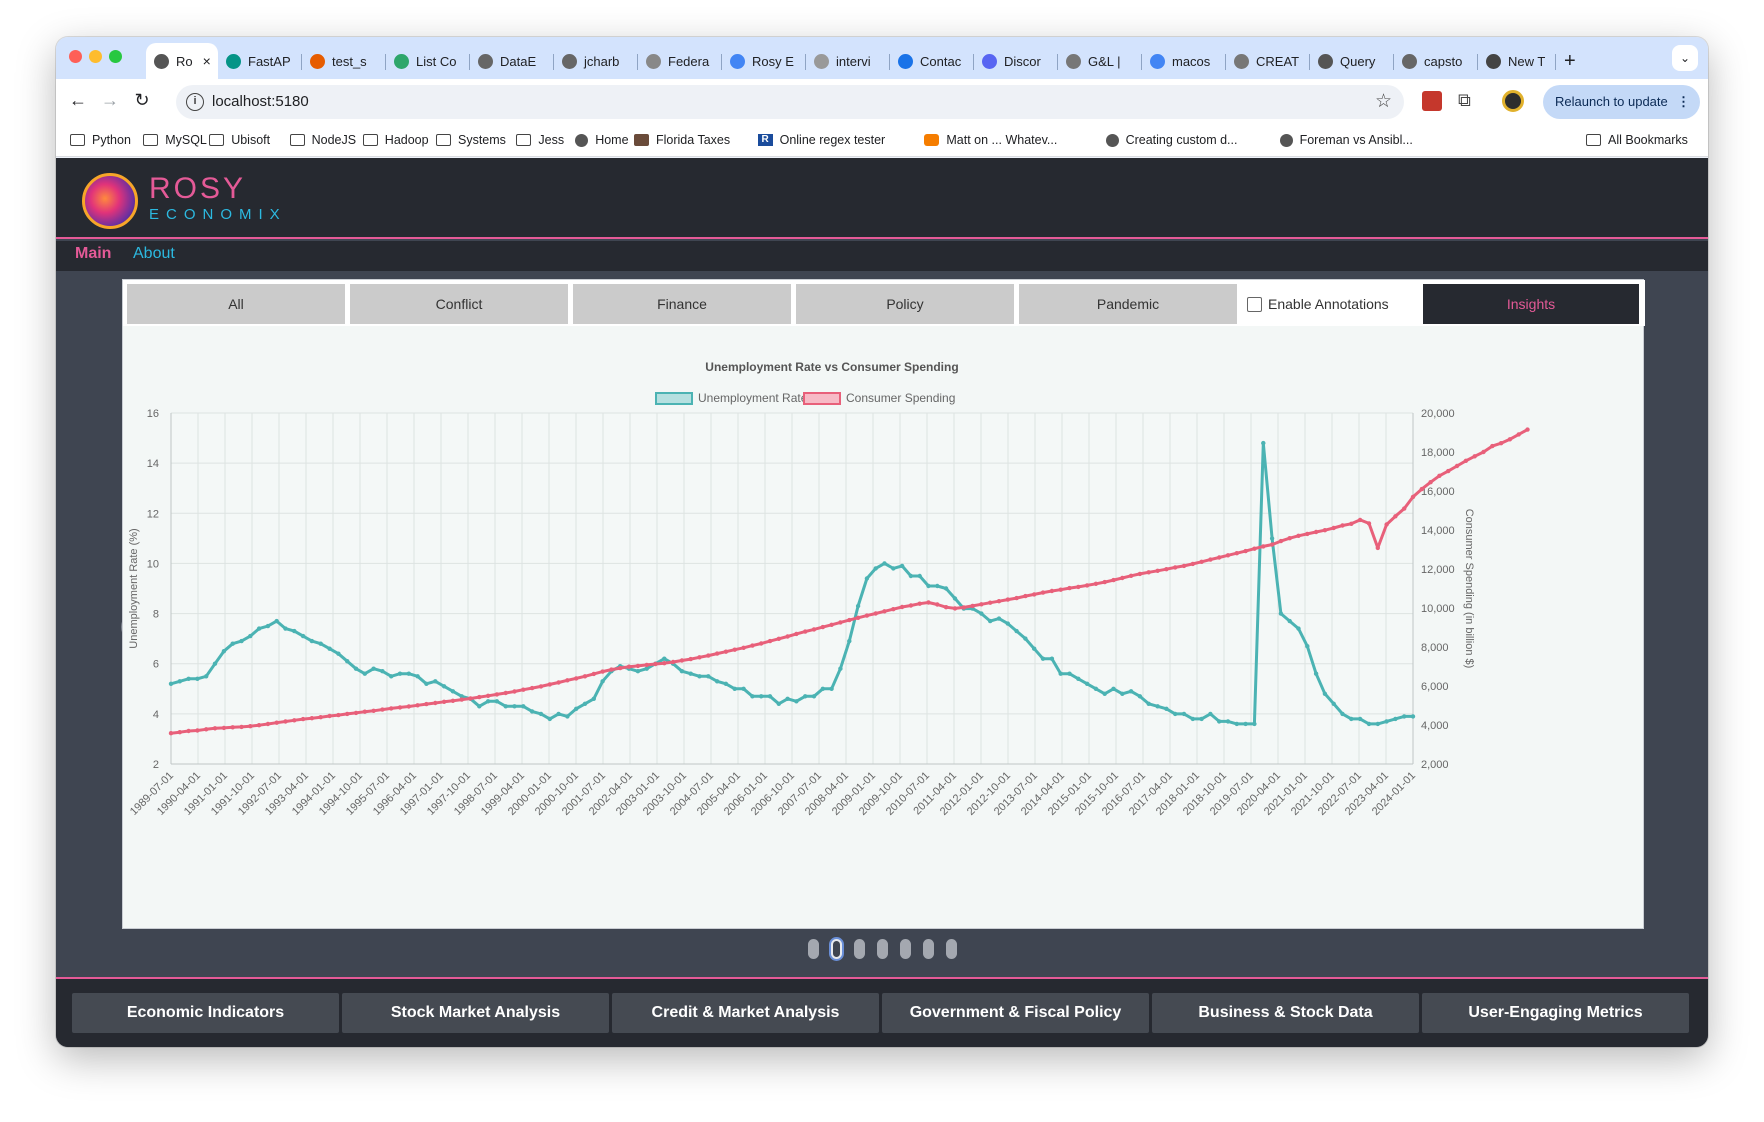 This screenshot has height=1122, width=1764. I want to click on forward-icon: →, so click(110, 100).